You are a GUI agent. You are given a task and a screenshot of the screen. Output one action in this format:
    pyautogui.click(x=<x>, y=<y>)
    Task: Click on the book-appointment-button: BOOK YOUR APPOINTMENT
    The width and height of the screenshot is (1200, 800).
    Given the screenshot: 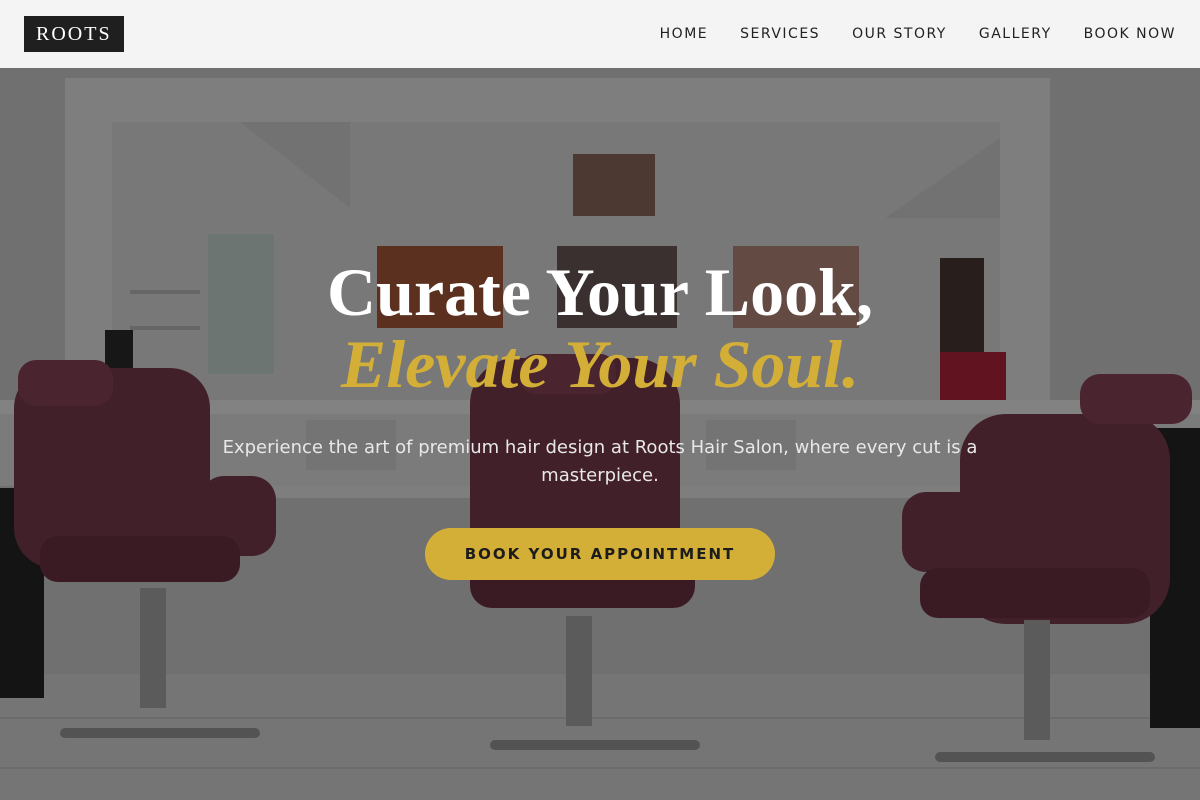 What is the action you would take?
    pyautogui.click(x=600, y=554)
    